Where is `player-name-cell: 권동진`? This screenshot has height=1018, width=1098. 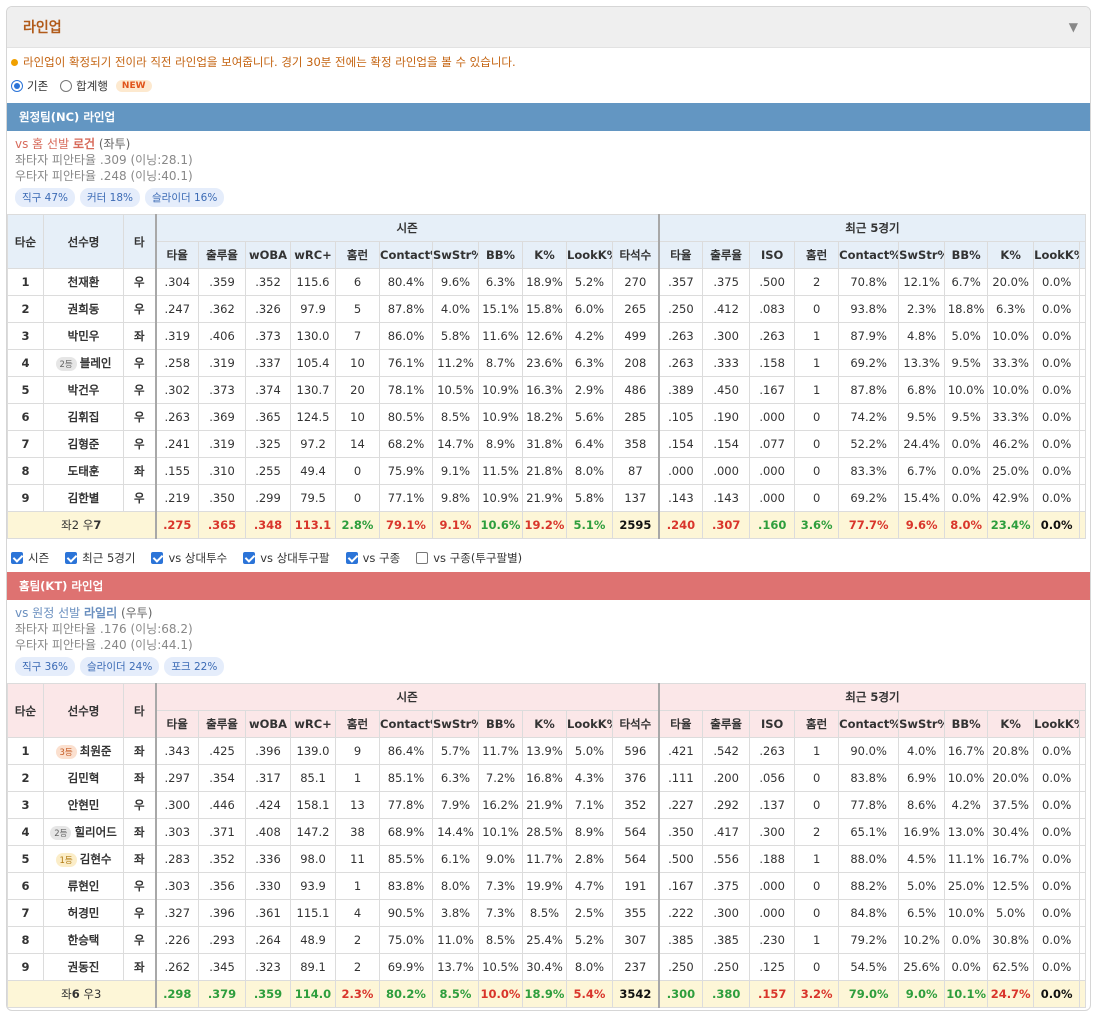 player-name-cell: 권동진 is located at coordinates (83, 967).